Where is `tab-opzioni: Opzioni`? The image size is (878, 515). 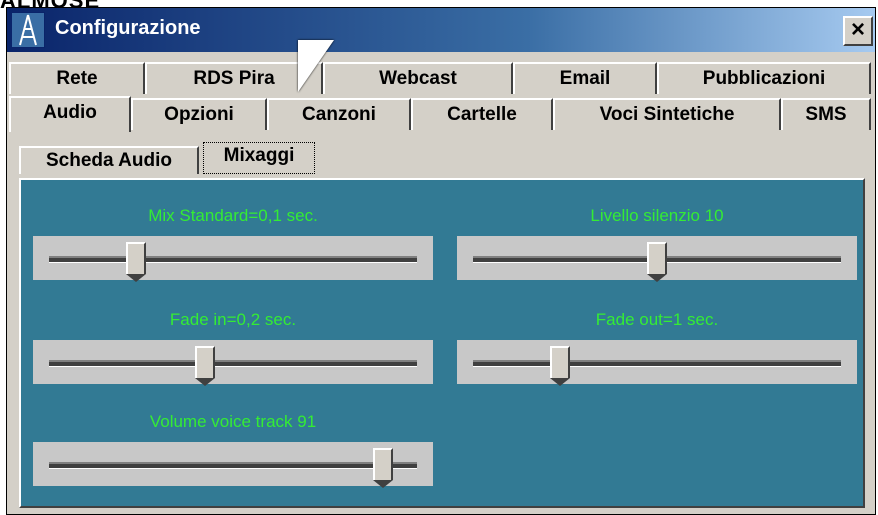 tab-opzioni: Opzioni is located at coordinates (199, 114).